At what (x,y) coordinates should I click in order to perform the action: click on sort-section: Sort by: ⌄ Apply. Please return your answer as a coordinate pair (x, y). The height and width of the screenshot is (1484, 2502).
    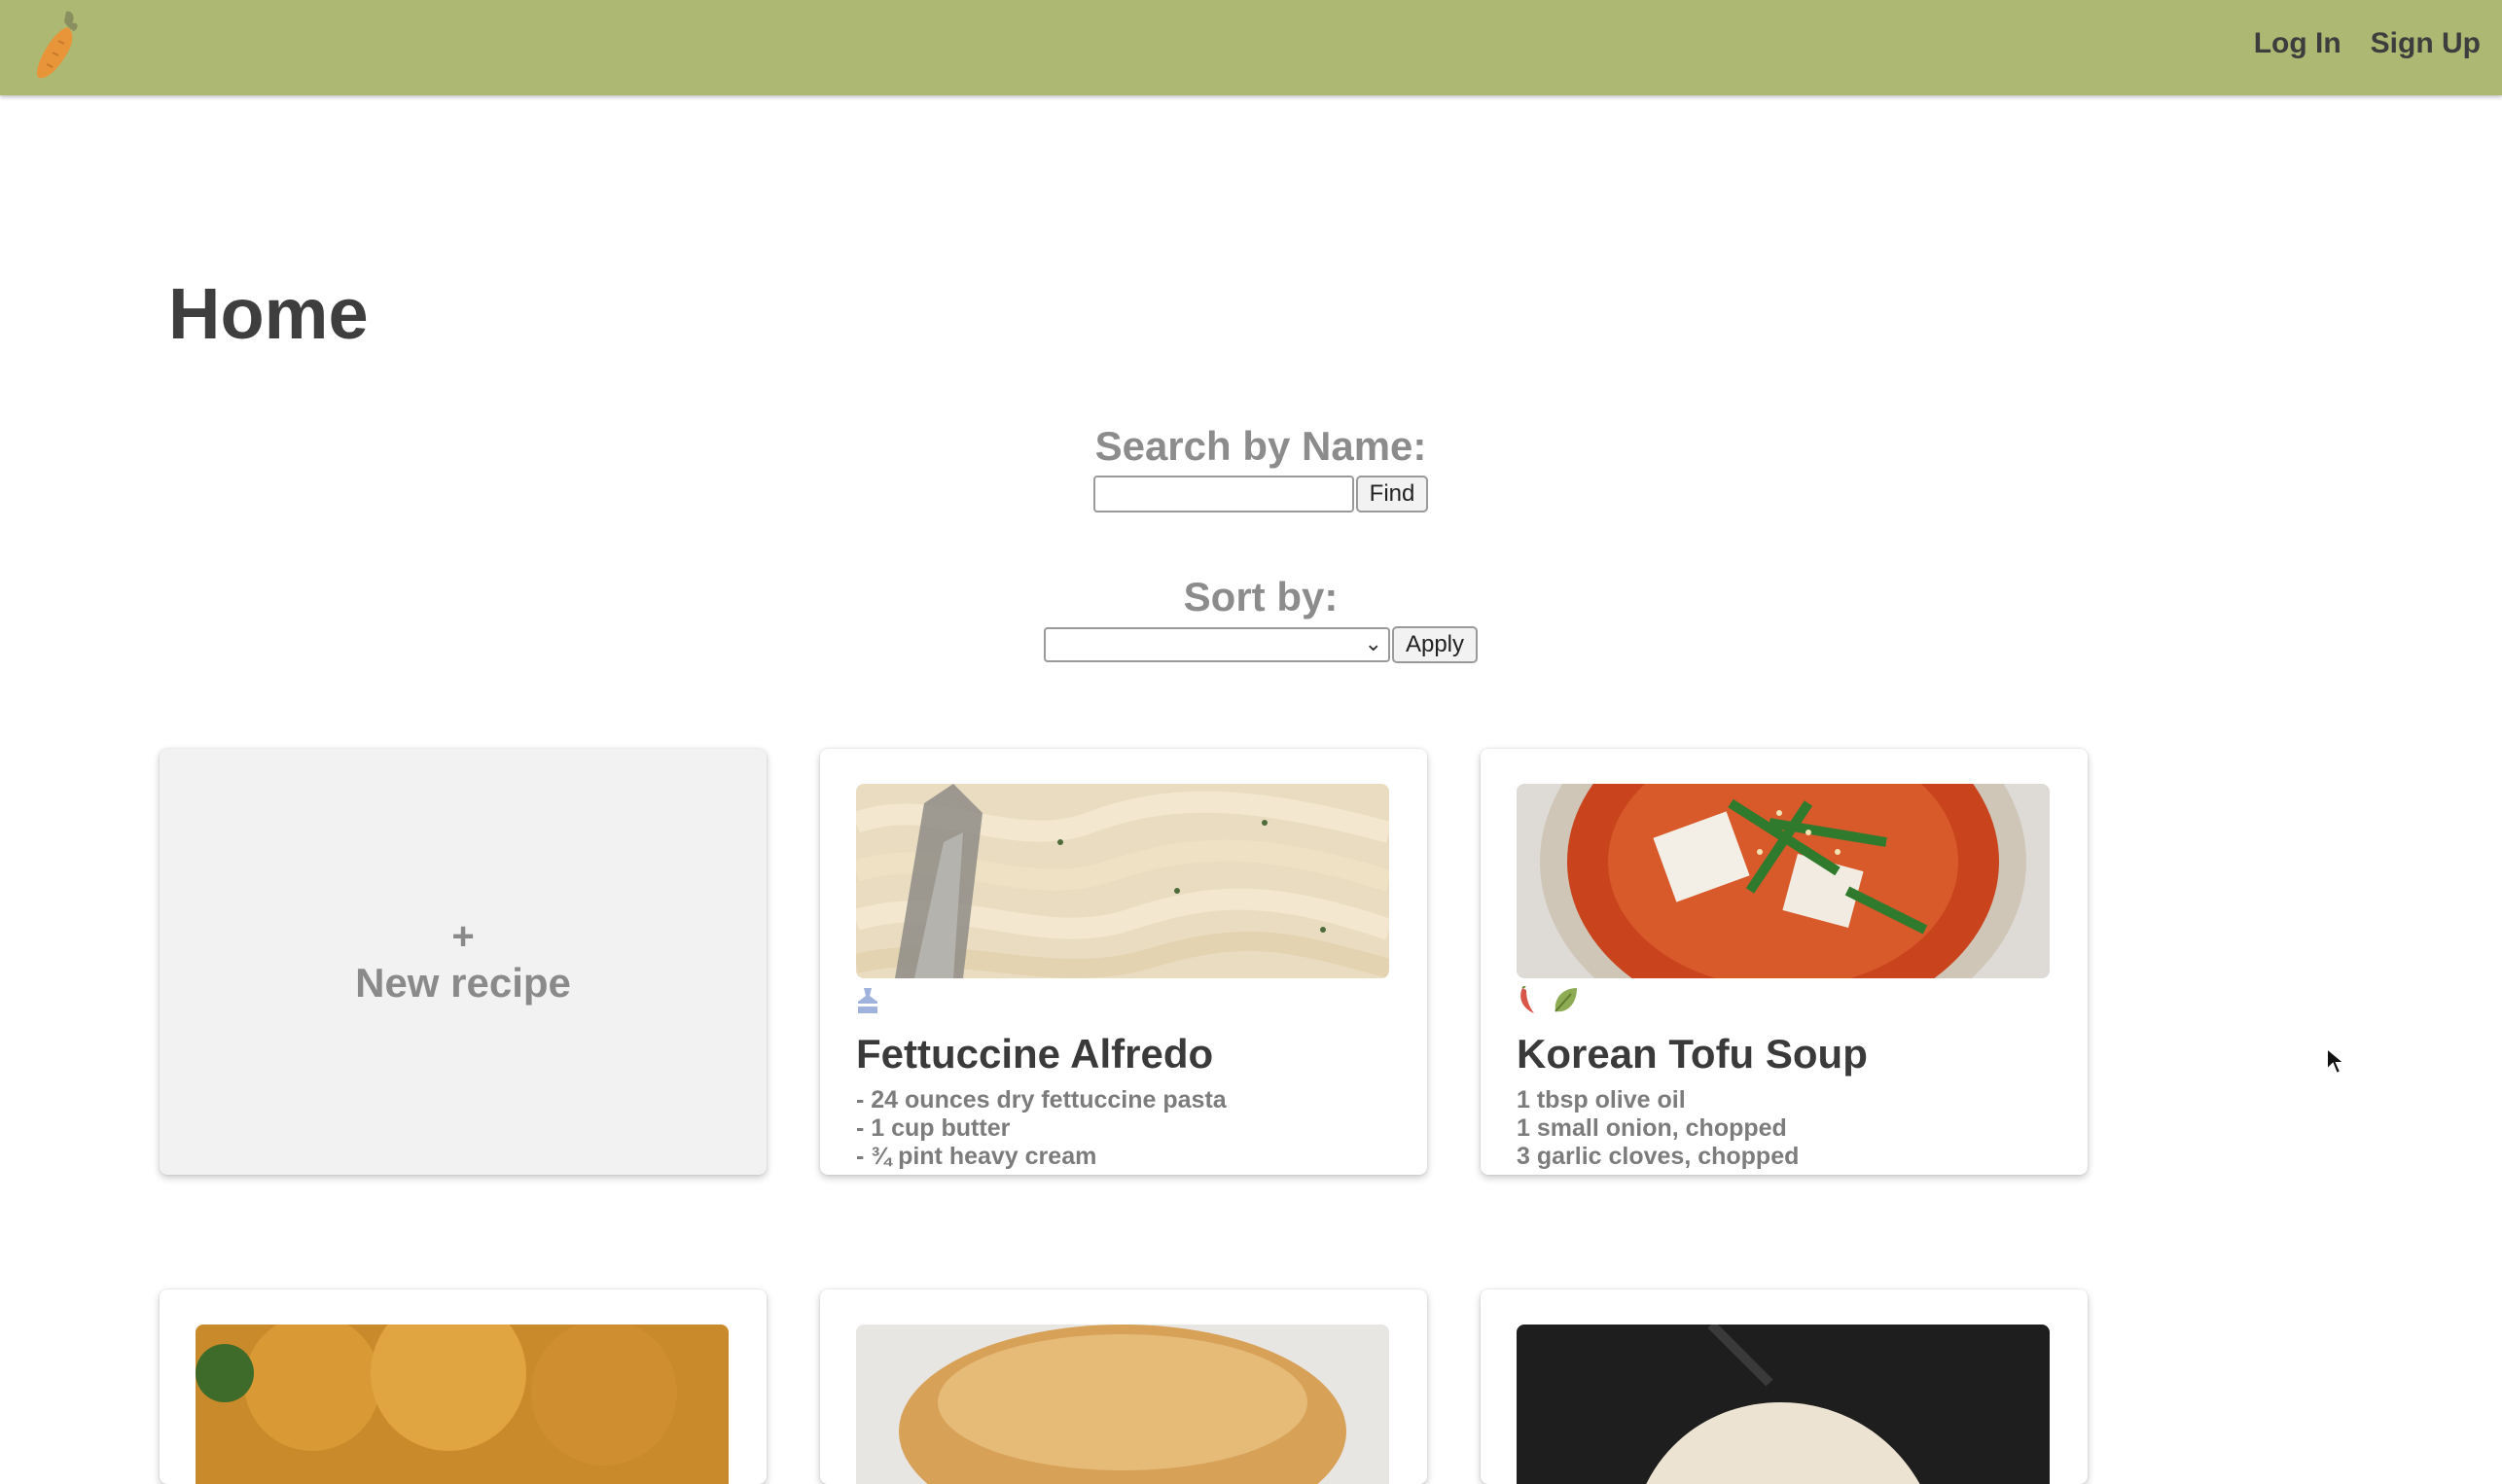
    Looking at the image, I should click on (1261, 619).